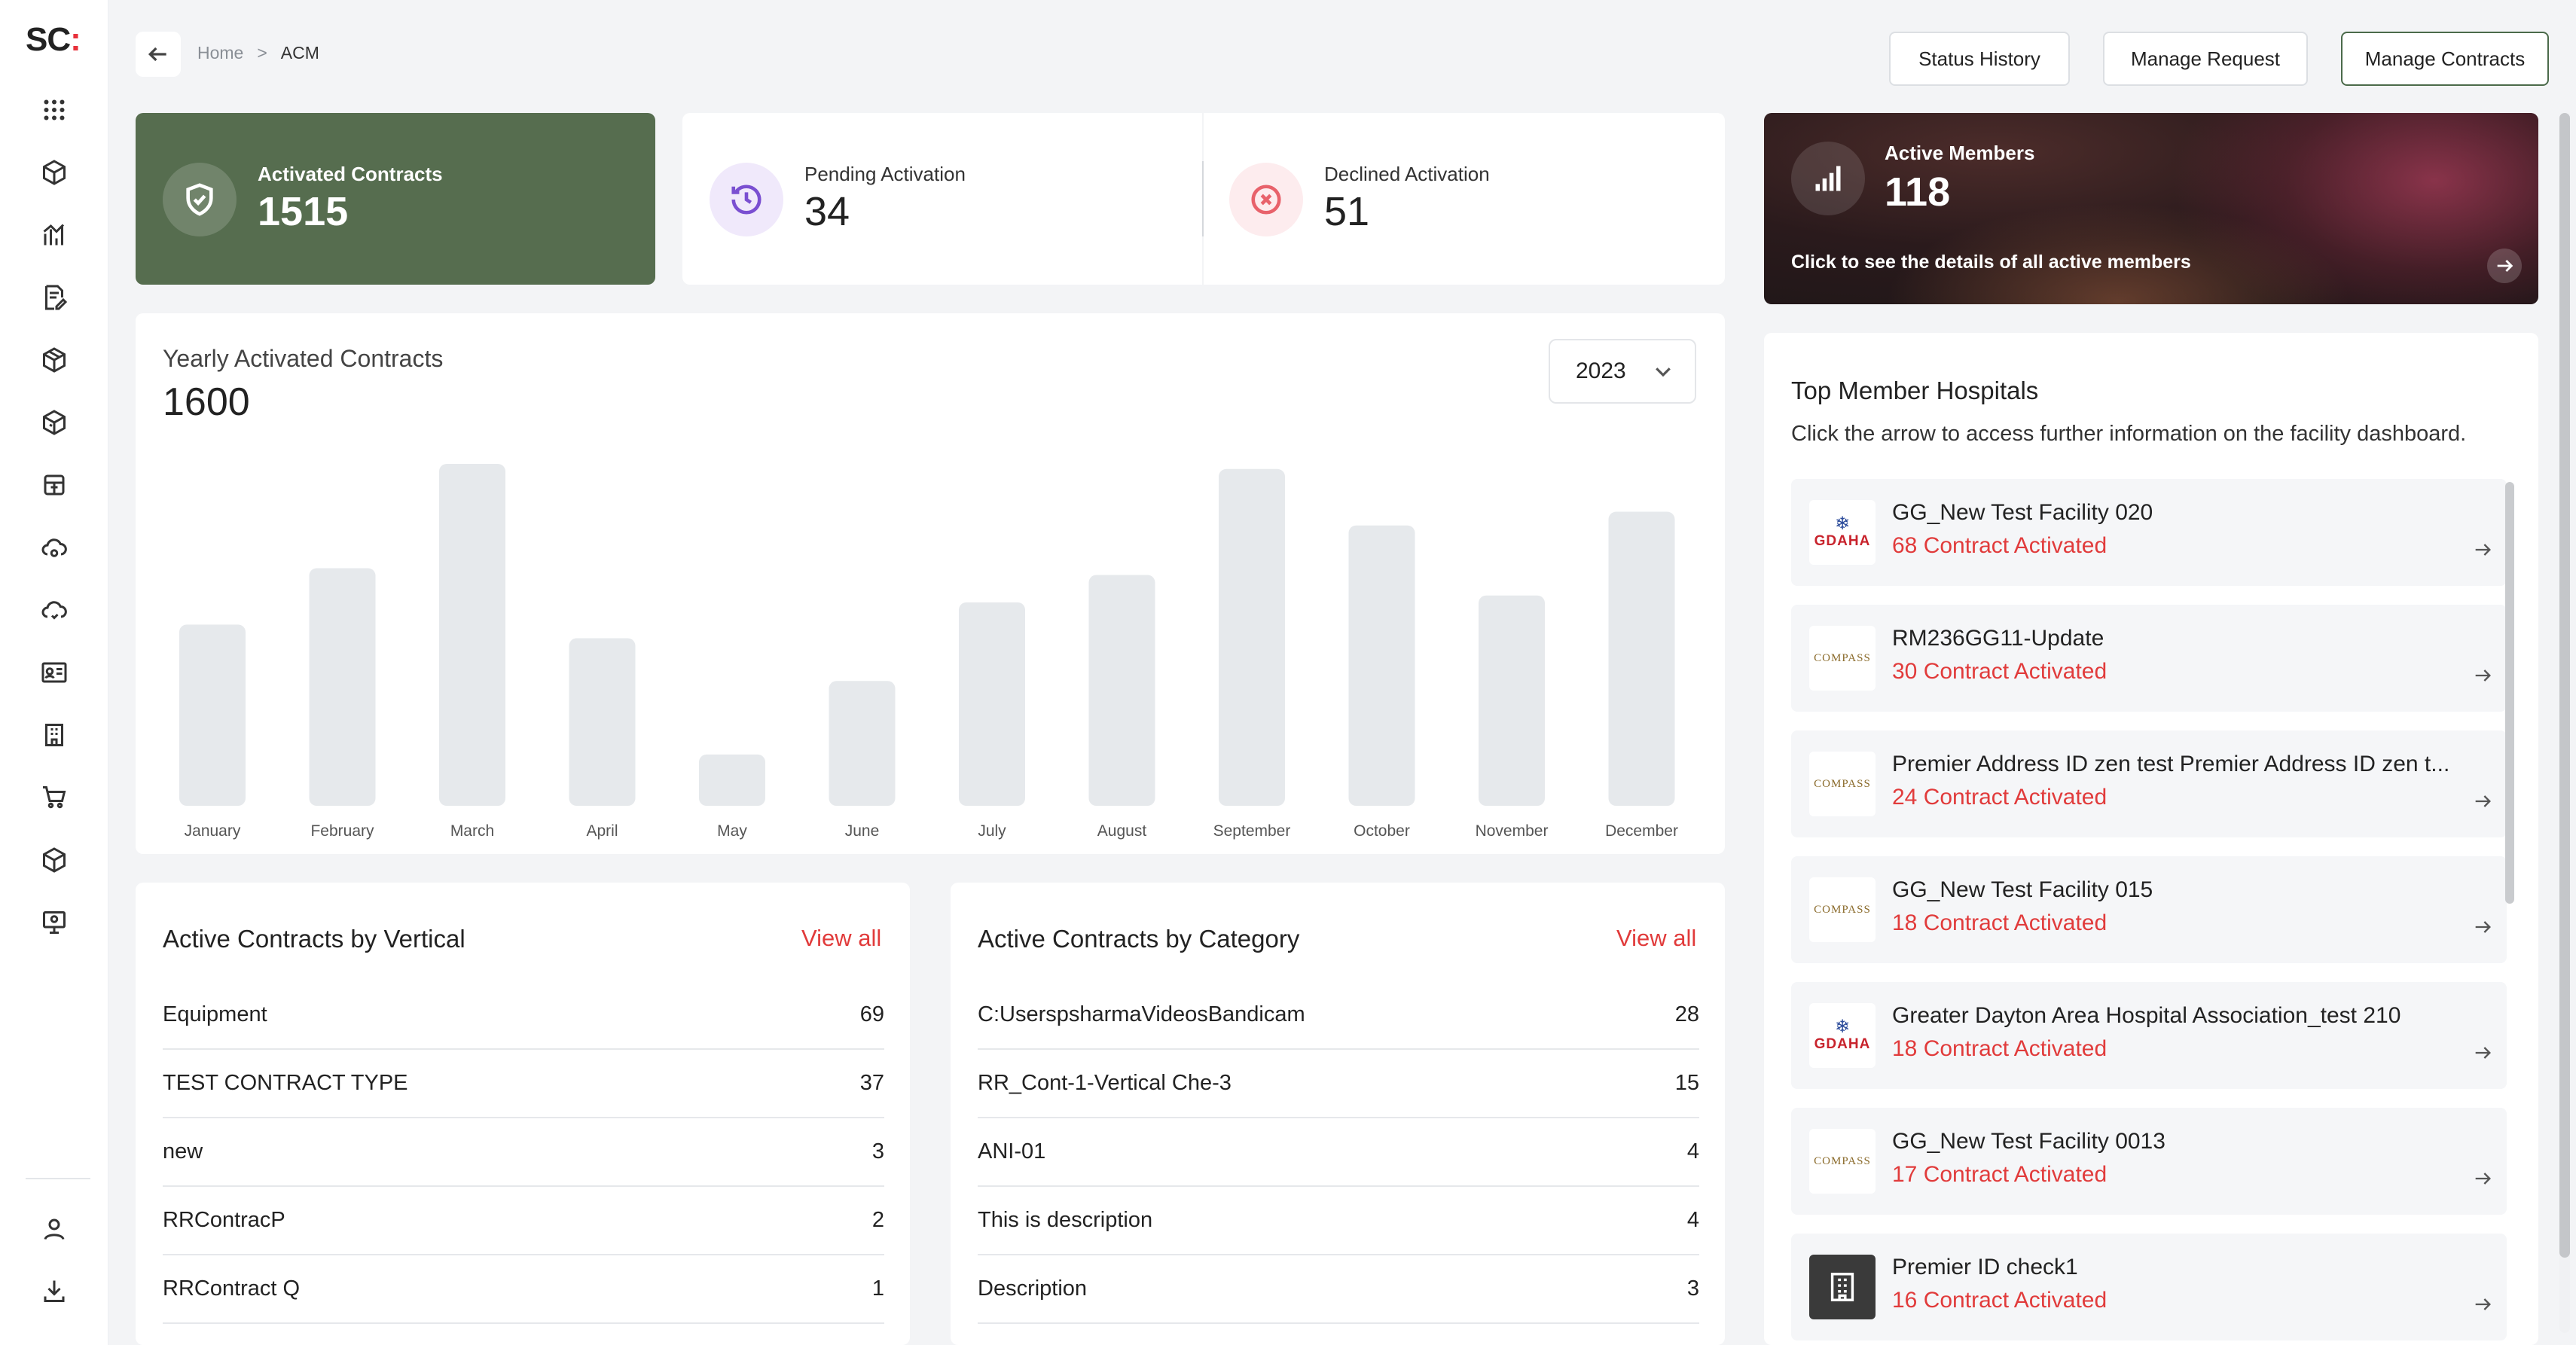 The height and width of the screenshot is (1345, 2576). I want to click on table-row: new 3, so click(523, 1152).